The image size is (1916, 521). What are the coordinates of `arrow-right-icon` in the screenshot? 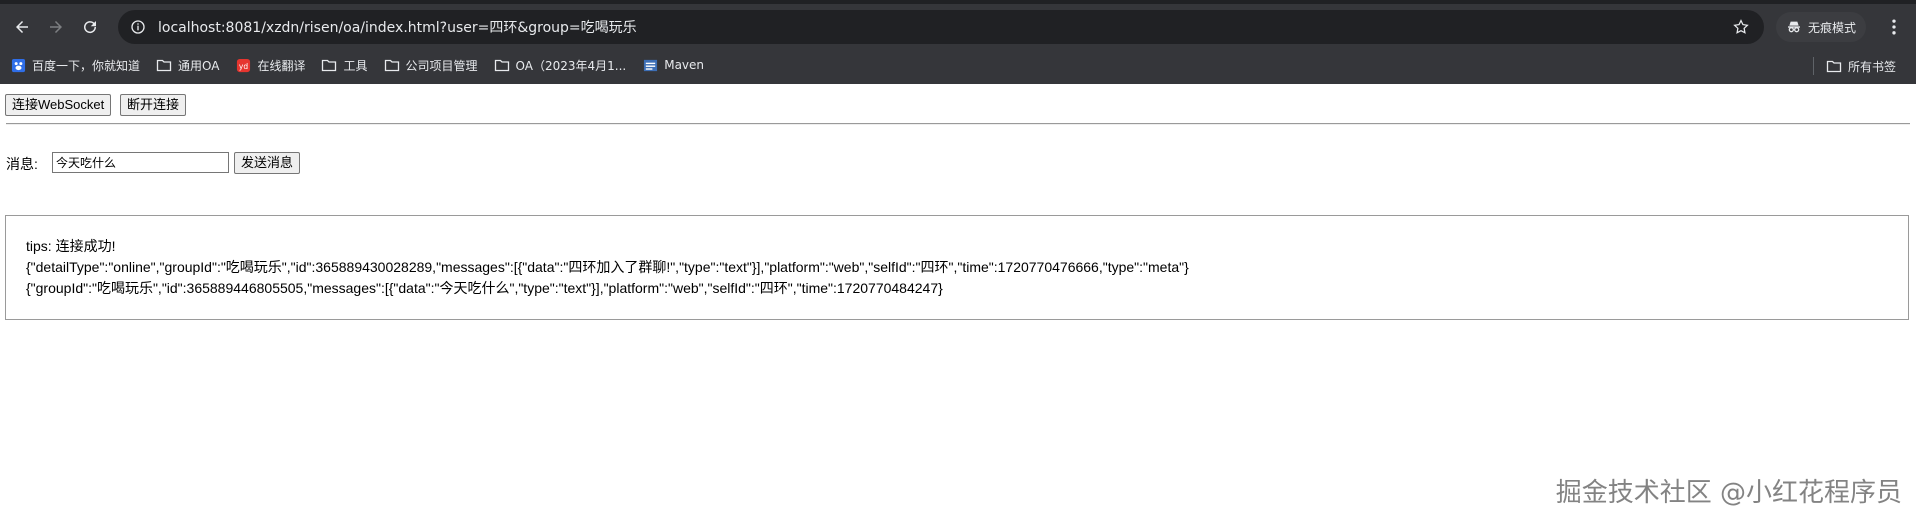 It's located at (56, 27).